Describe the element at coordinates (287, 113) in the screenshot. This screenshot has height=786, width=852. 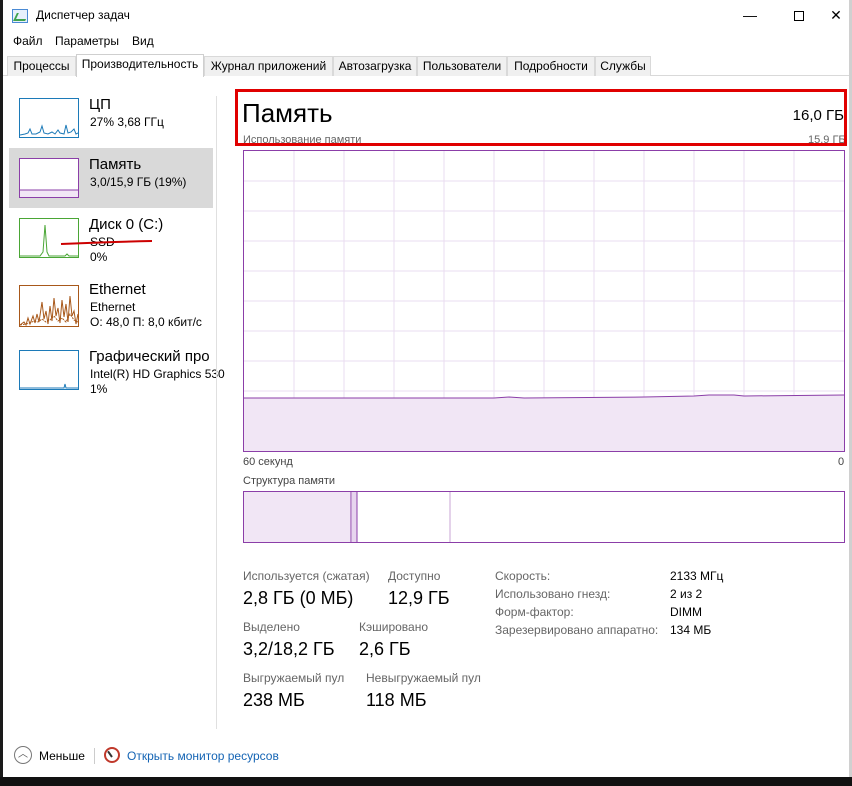
I see `page-title: Память` at that location.